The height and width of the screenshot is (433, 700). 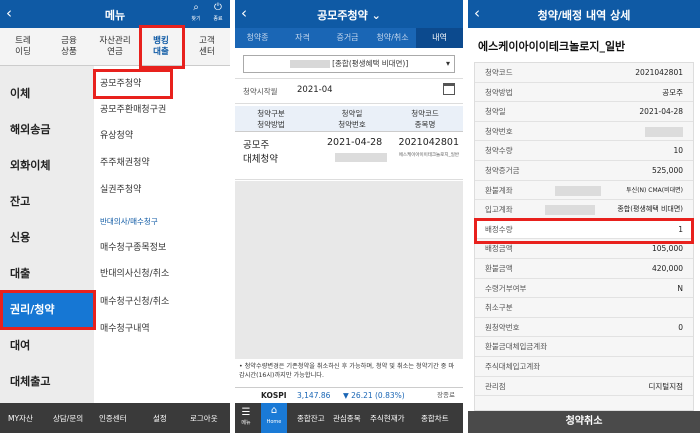 What do you see at coordinates (47, 238) in the screenshot?
I see `left-menu-item-credit: 신용` at bounding box center [47, 238].